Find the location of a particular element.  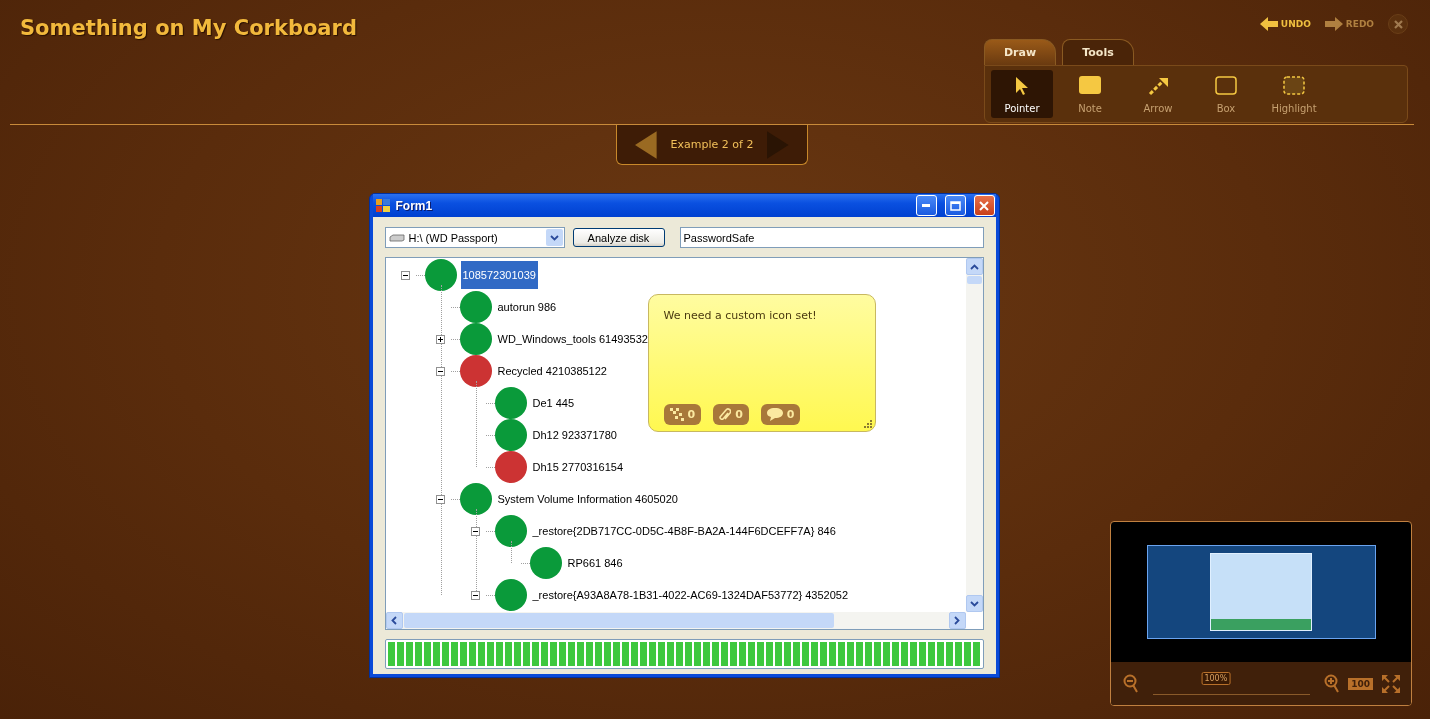

horizontal-scrollbar is located at coordinates (675, 620).